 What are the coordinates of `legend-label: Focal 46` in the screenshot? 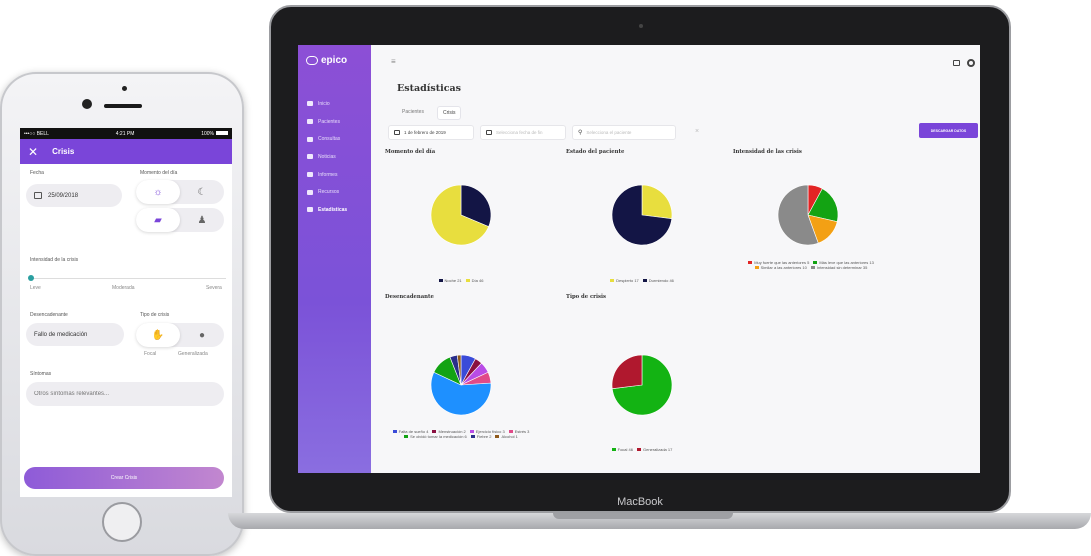 It's located at (625, 449).